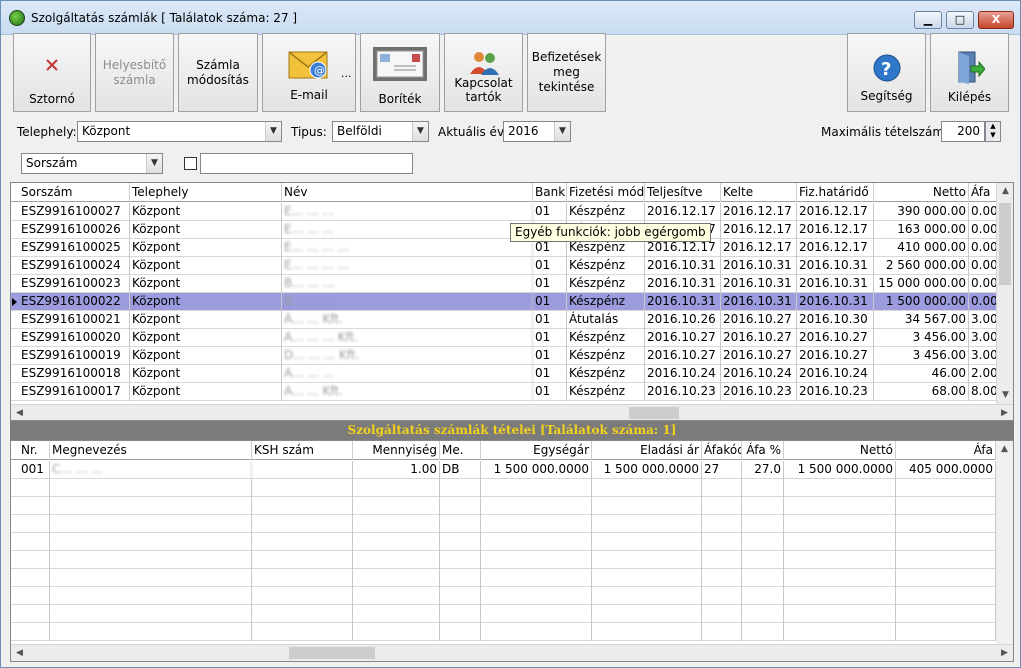 The height and width of the screenshot is (668, 1021). Describe the element at coordinates (654, 413) in the screenshot. I see `invoice-hscroll-thumb` at that location.